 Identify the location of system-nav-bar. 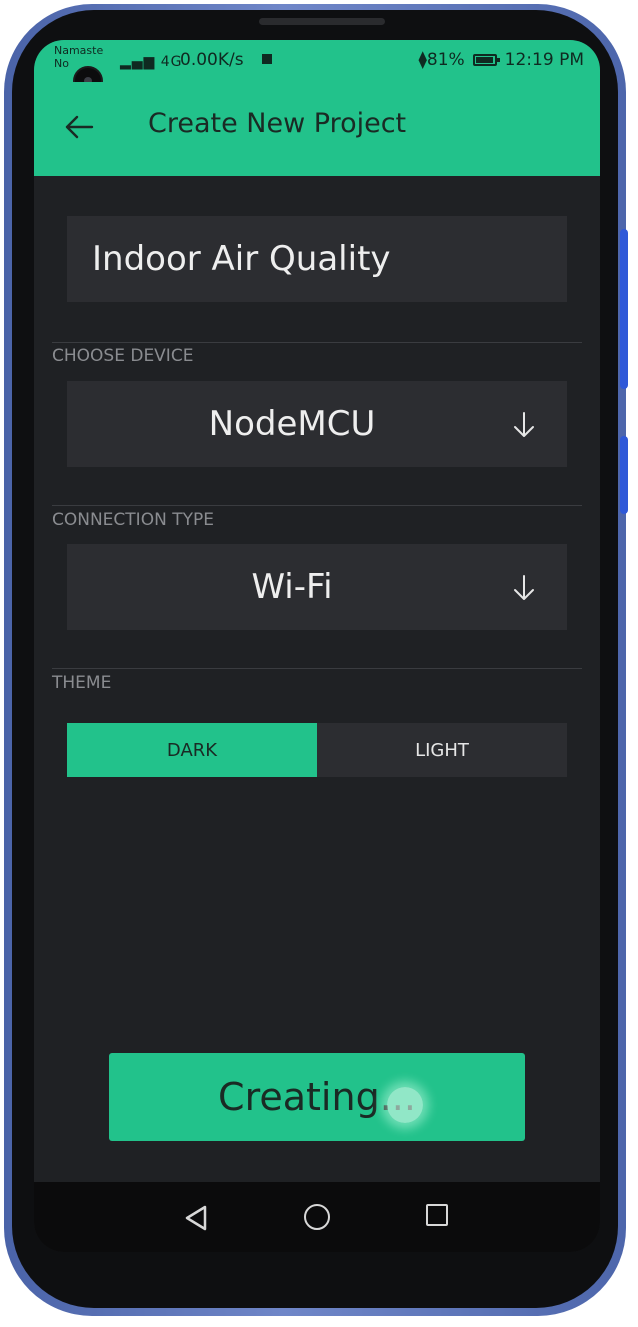
(317, 1217).